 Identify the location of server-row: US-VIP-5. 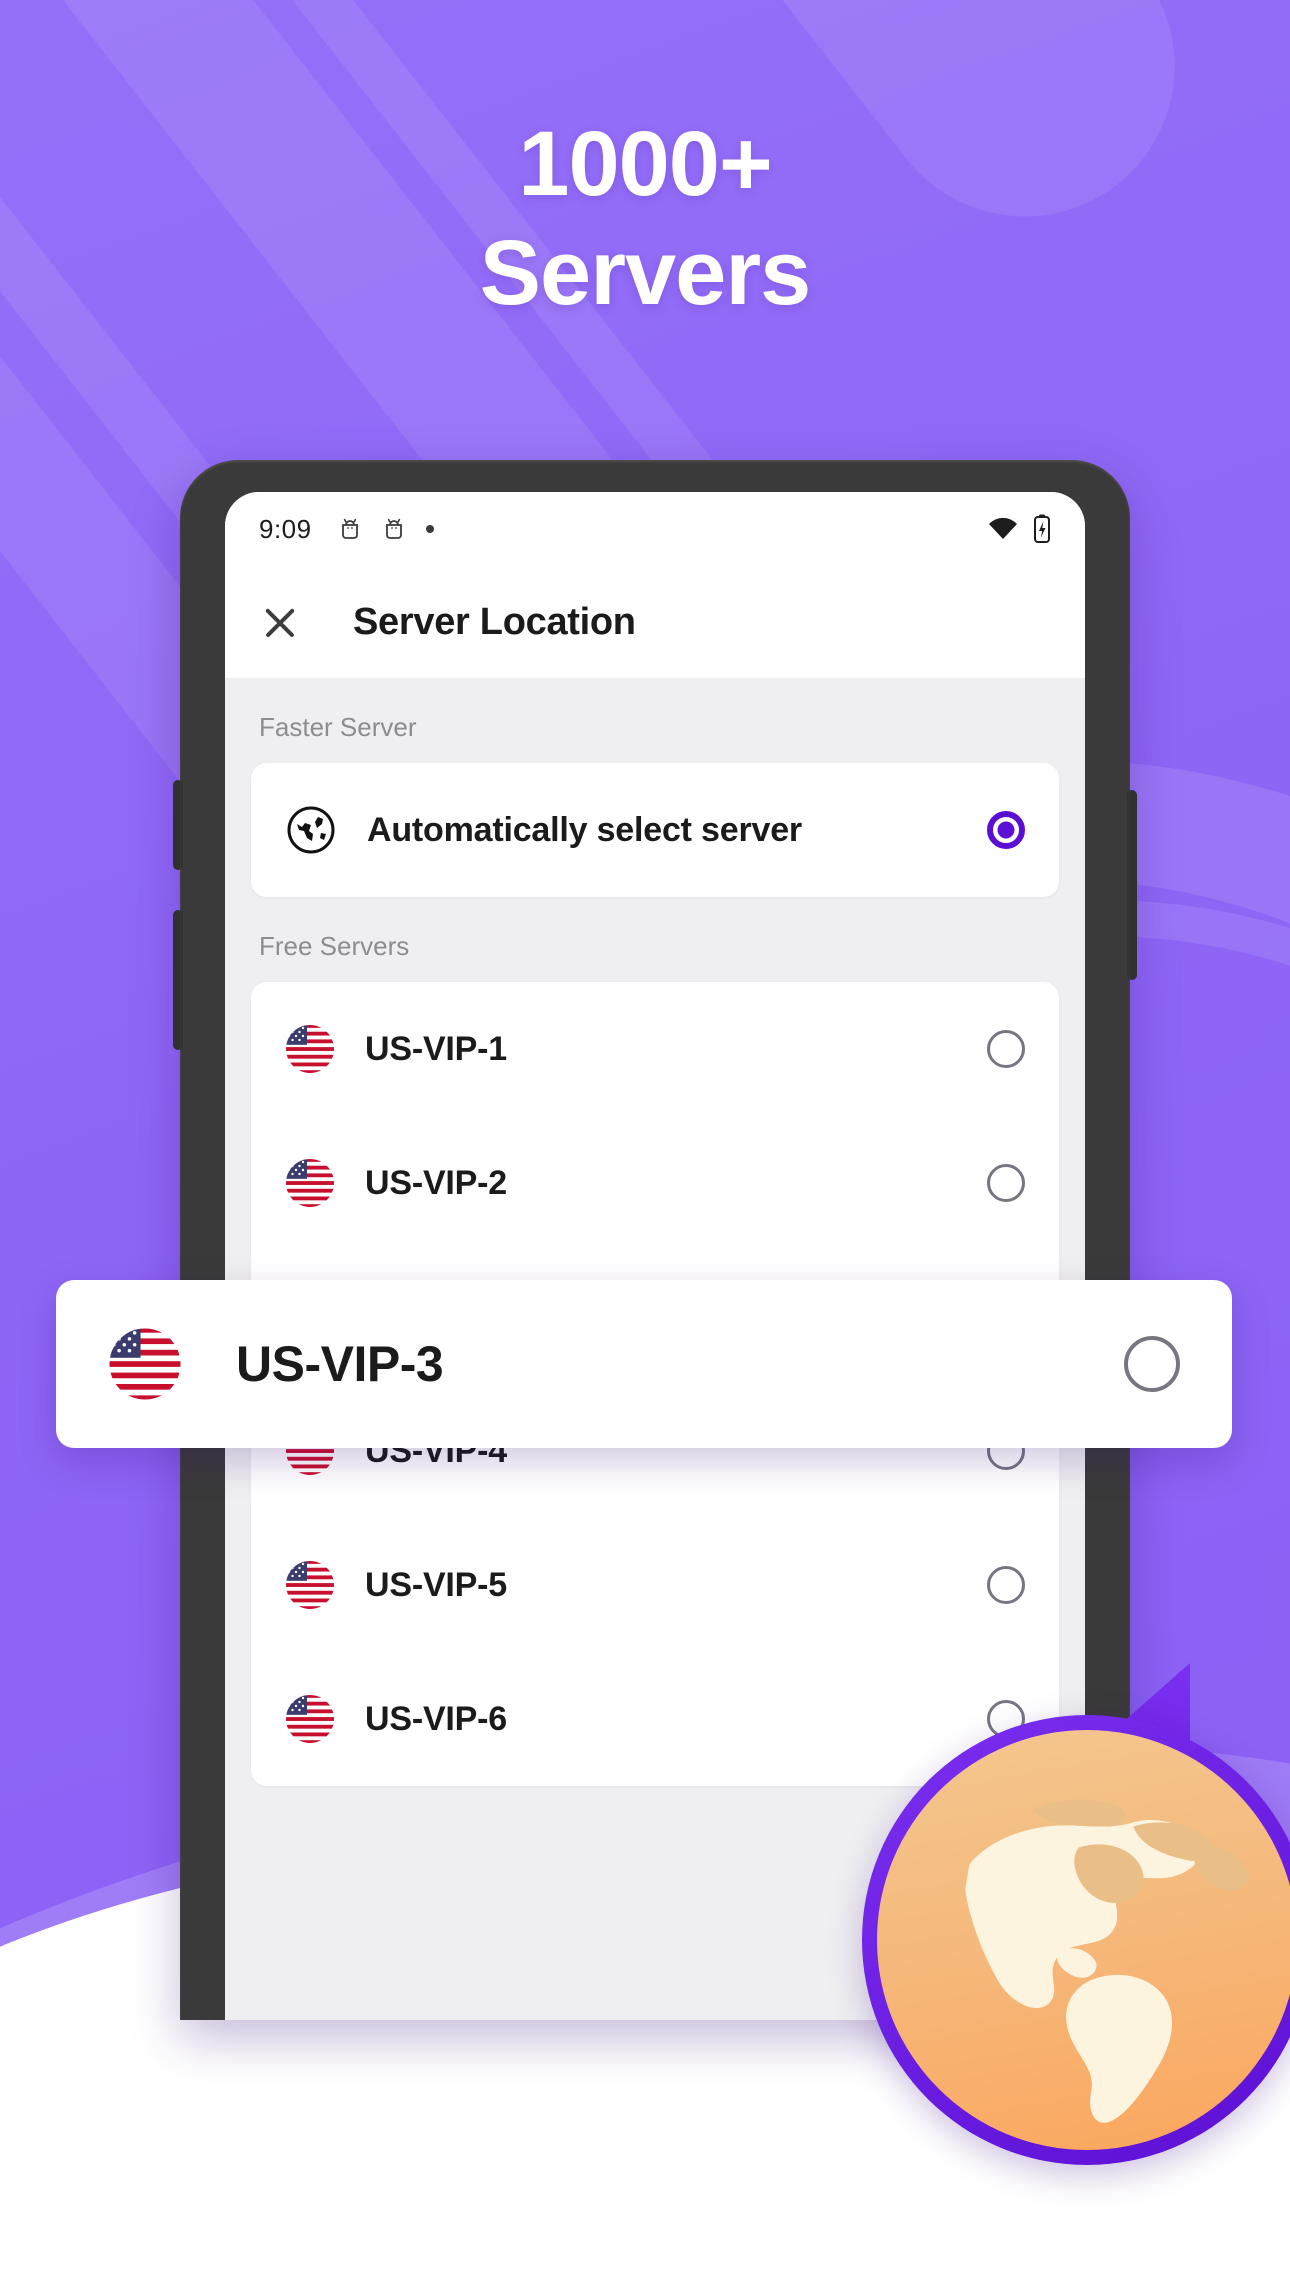
(655, 1585).